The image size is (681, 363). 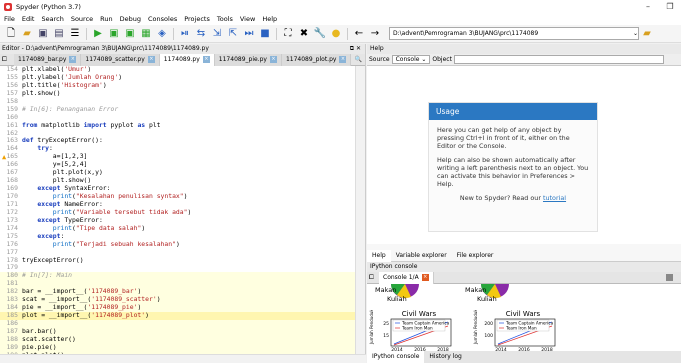 What do you see at coordinates (269, 19) in the screenshot?
I see `menu-help: Help` at bounding box center [269, 19].